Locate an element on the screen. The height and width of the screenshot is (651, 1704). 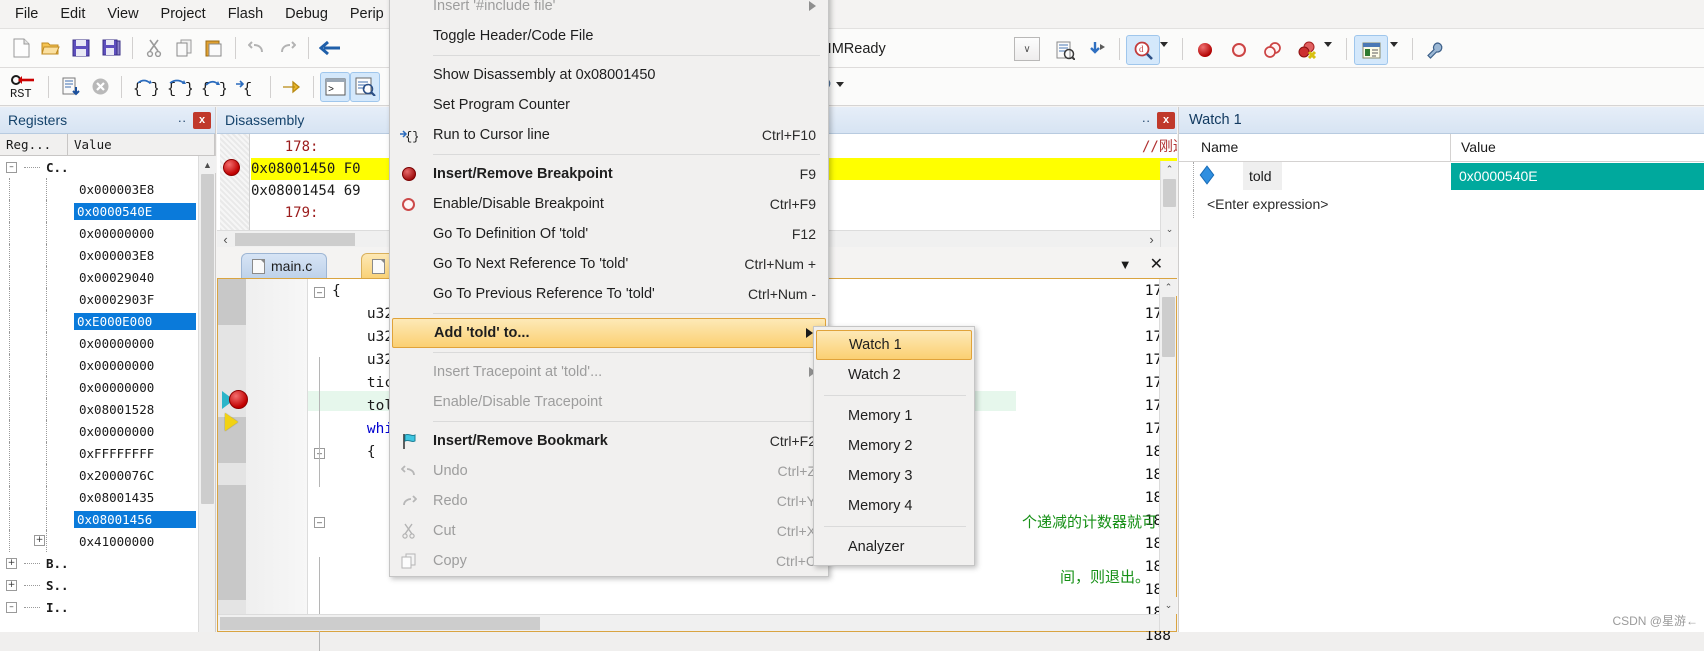
submenu-item: Memory 4 is located at coordinates (894, 506).